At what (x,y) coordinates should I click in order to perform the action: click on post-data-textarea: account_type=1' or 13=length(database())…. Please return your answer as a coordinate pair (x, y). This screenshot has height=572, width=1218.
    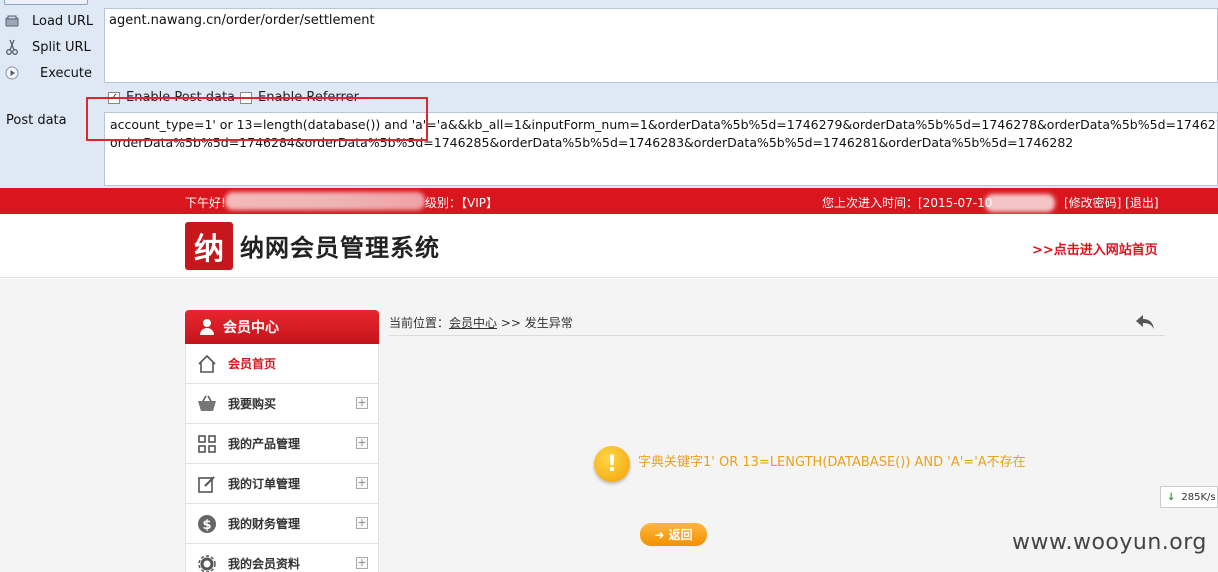
    Looking at the image, I should click on (661, 149).